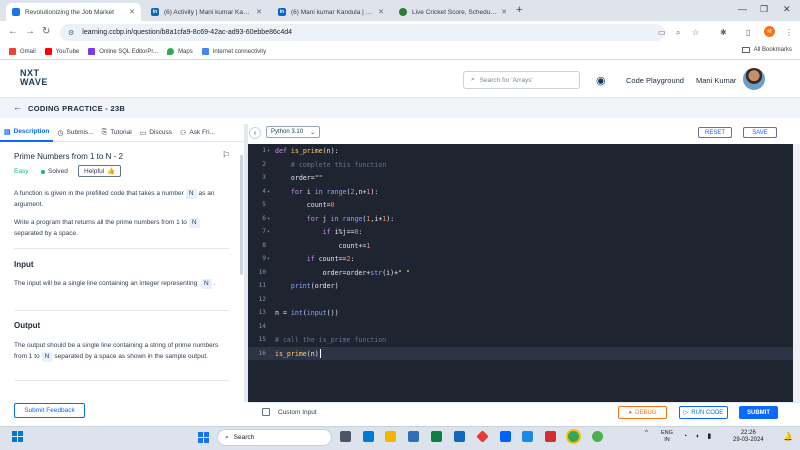  Describe the element at coordinates (766, 50) in the screenshot. I see `all-bookmarks: All Bookmarks` at that location.